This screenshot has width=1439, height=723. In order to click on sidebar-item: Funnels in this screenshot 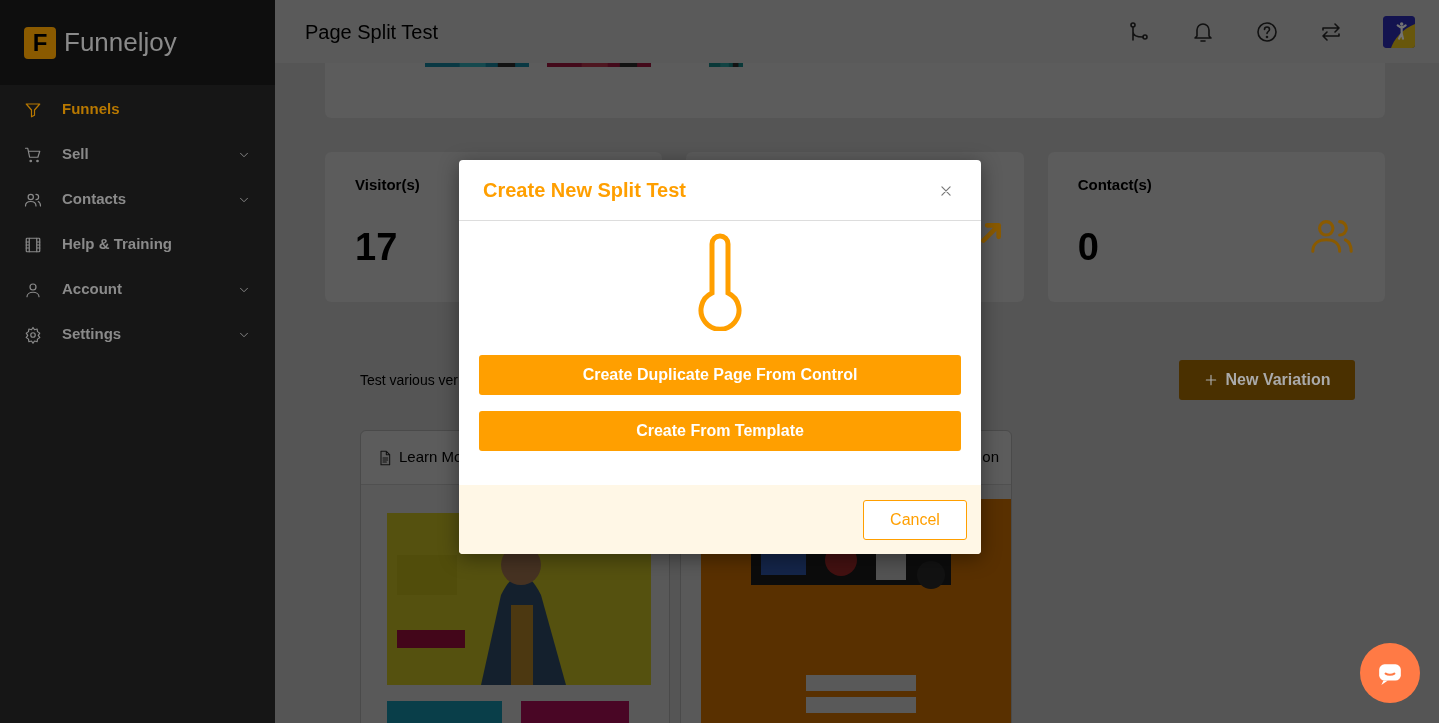, I will do `click(137, 109)`.